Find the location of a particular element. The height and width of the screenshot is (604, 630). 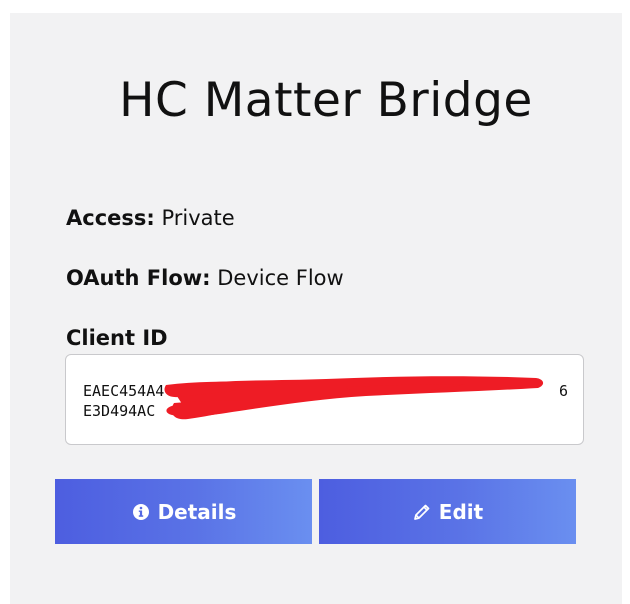

client-id-line2-start: E3D494AC is located at coordinates (119, 411).